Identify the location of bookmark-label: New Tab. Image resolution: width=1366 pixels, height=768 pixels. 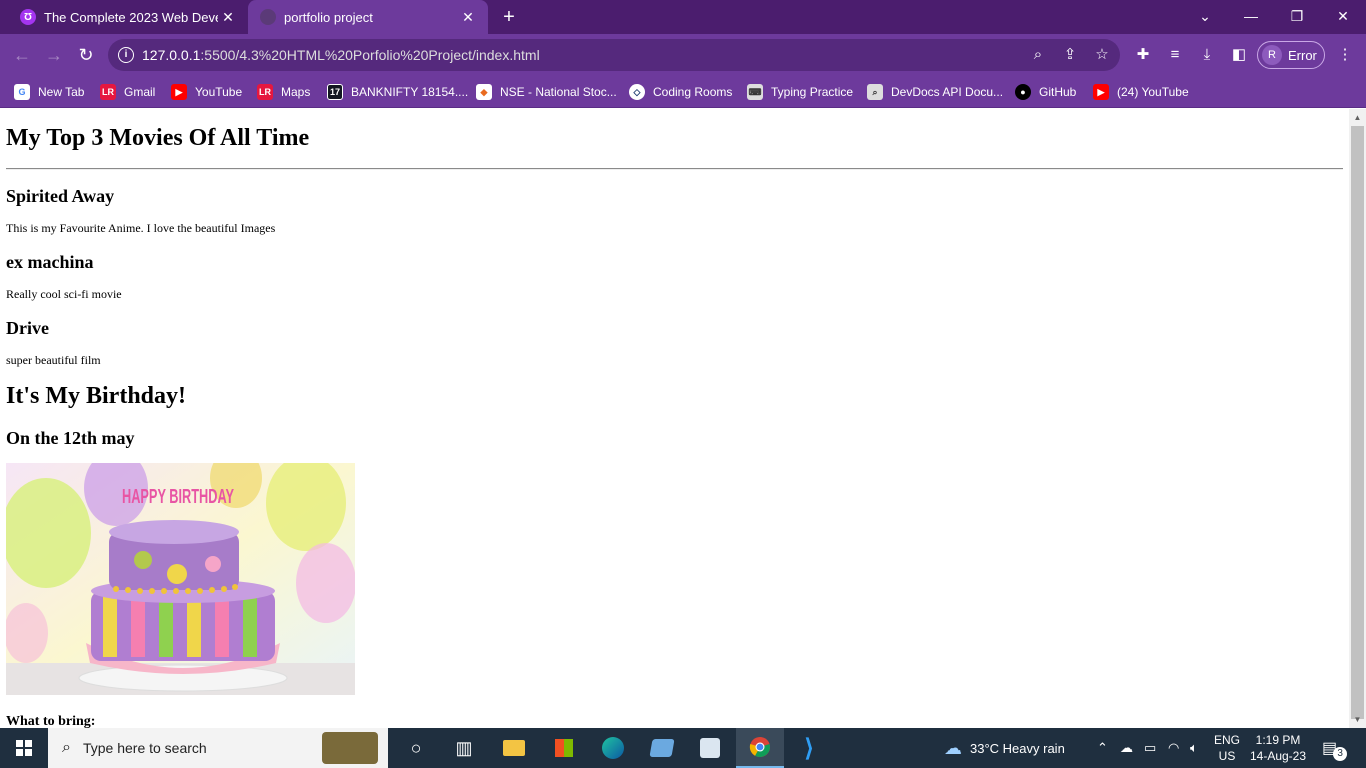
(61, 92).